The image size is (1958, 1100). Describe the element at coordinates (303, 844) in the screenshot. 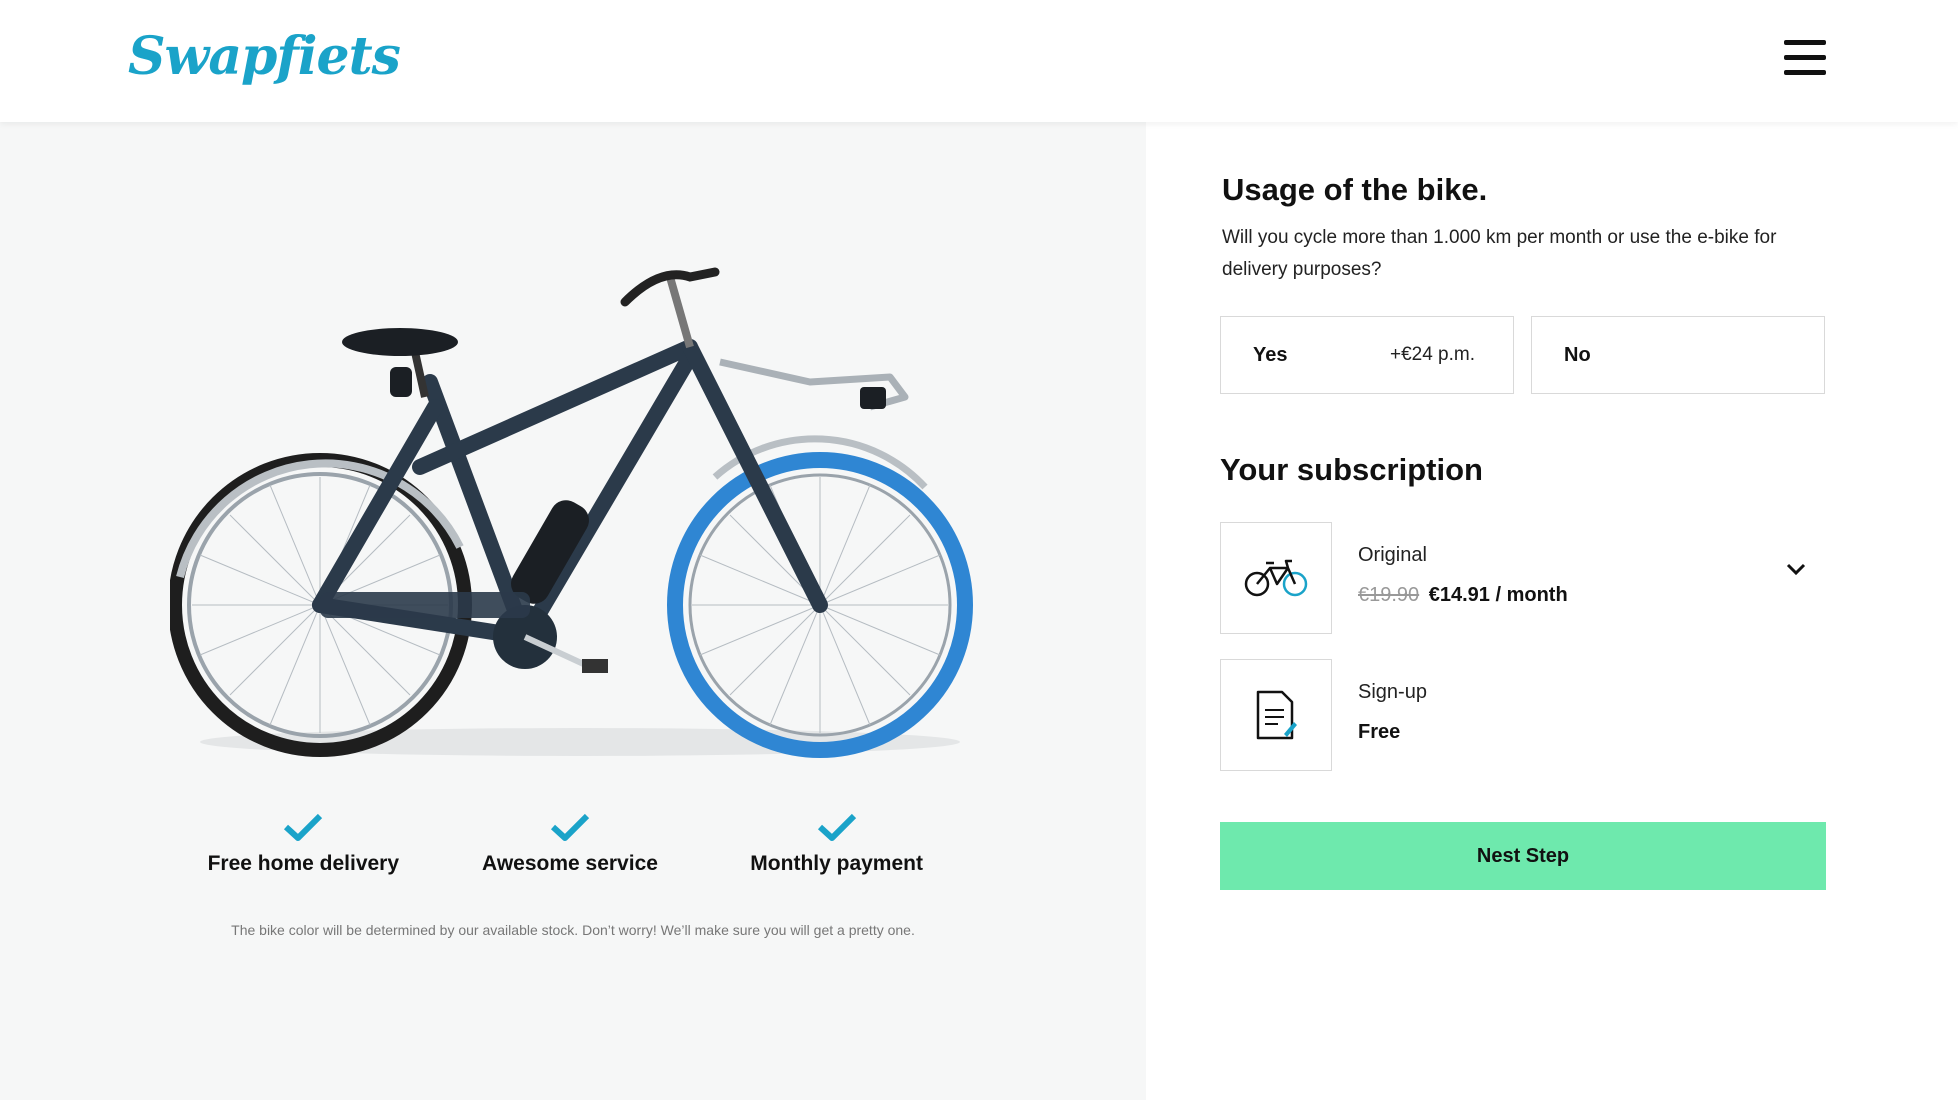

I see `feature-item: Free home delivery` at that location.